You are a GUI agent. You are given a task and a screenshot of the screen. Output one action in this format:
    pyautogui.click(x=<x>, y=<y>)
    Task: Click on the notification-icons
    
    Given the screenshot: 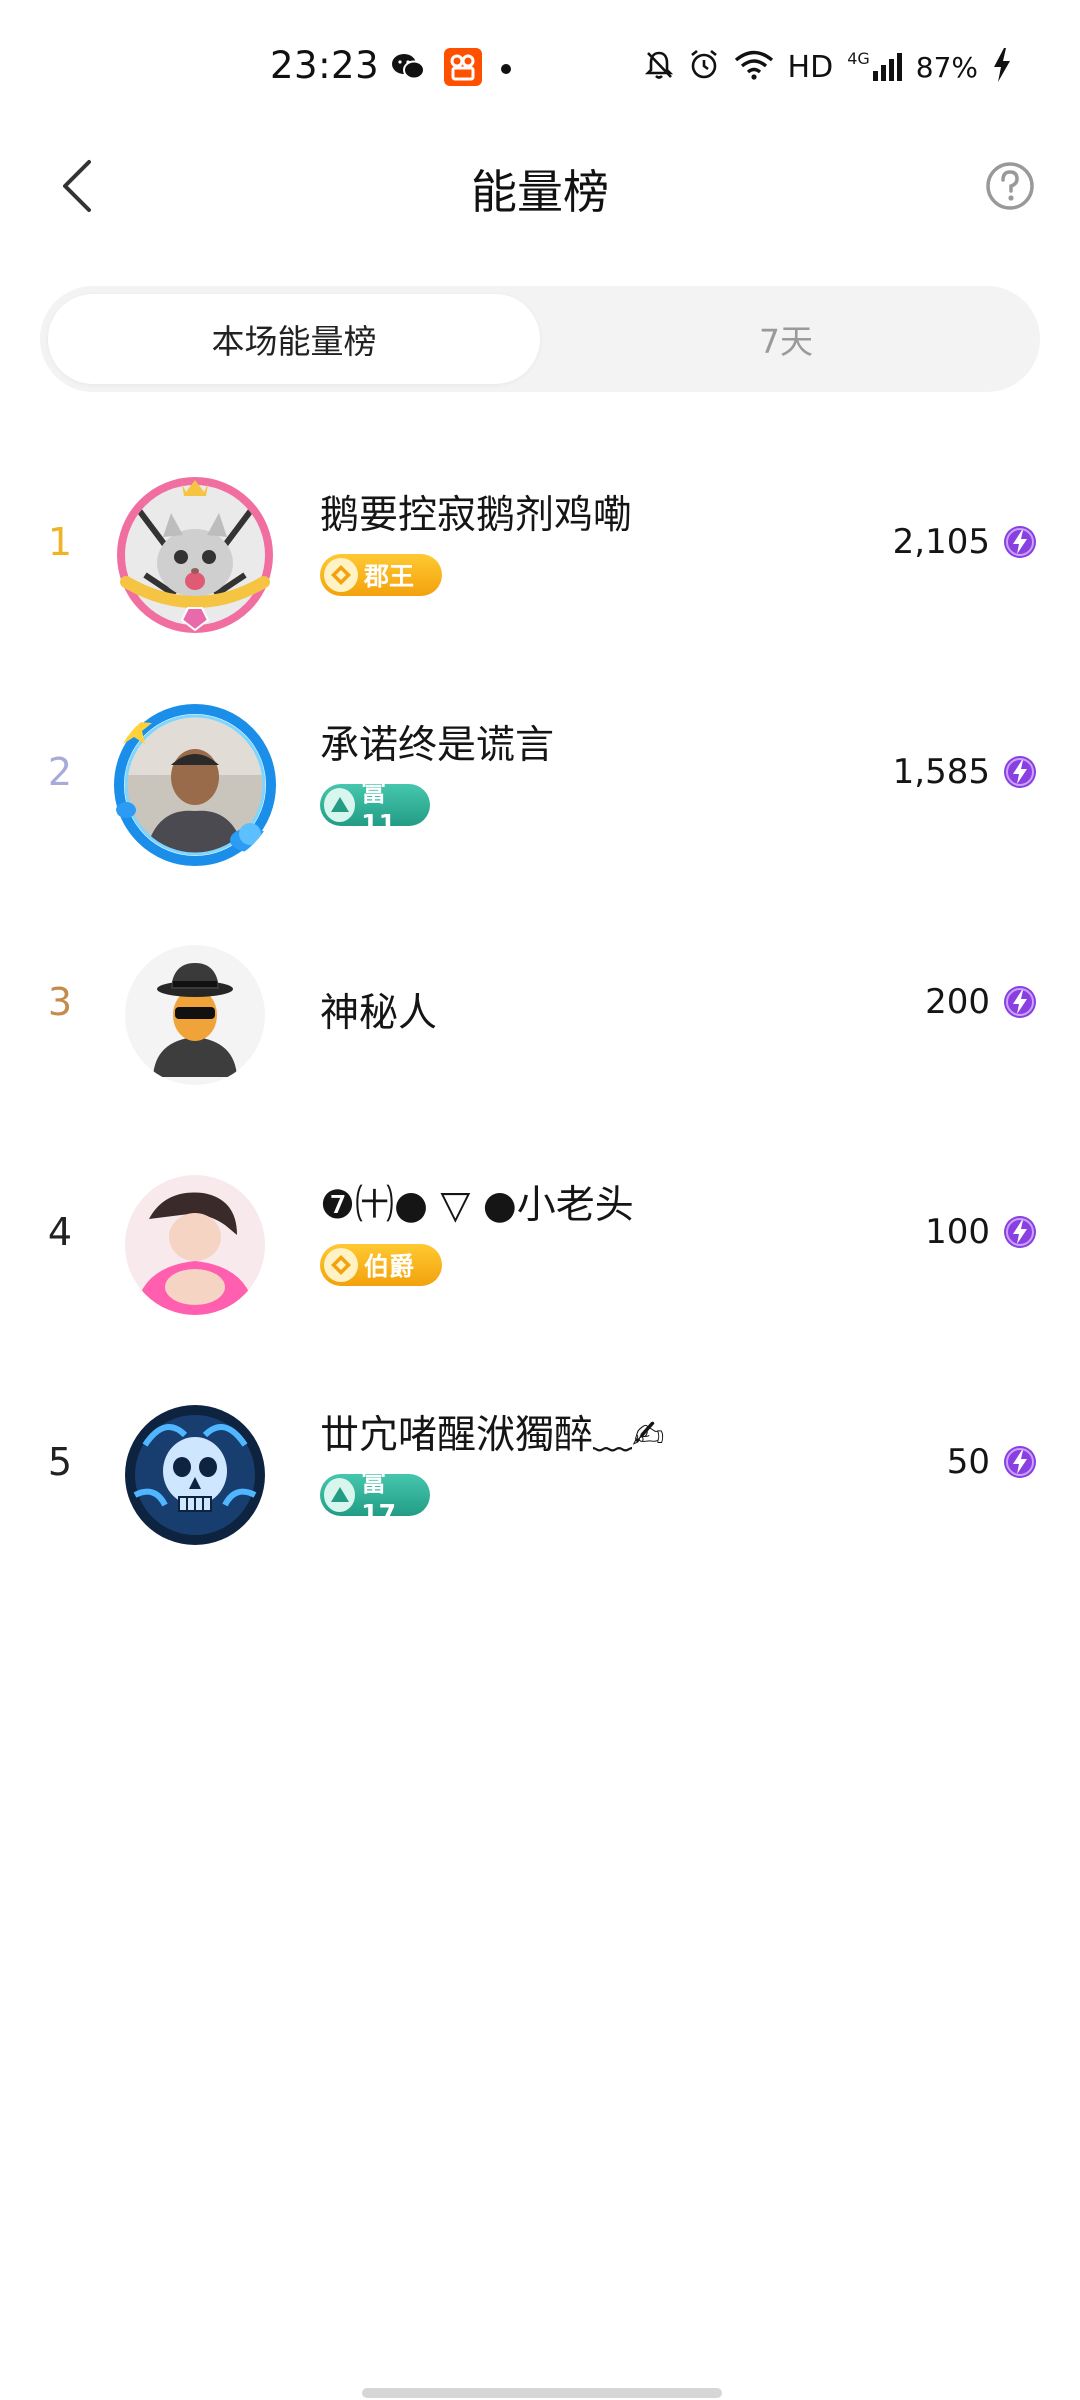 What is the action you would take?
    pyautogui.click(x=451, y=69)
    